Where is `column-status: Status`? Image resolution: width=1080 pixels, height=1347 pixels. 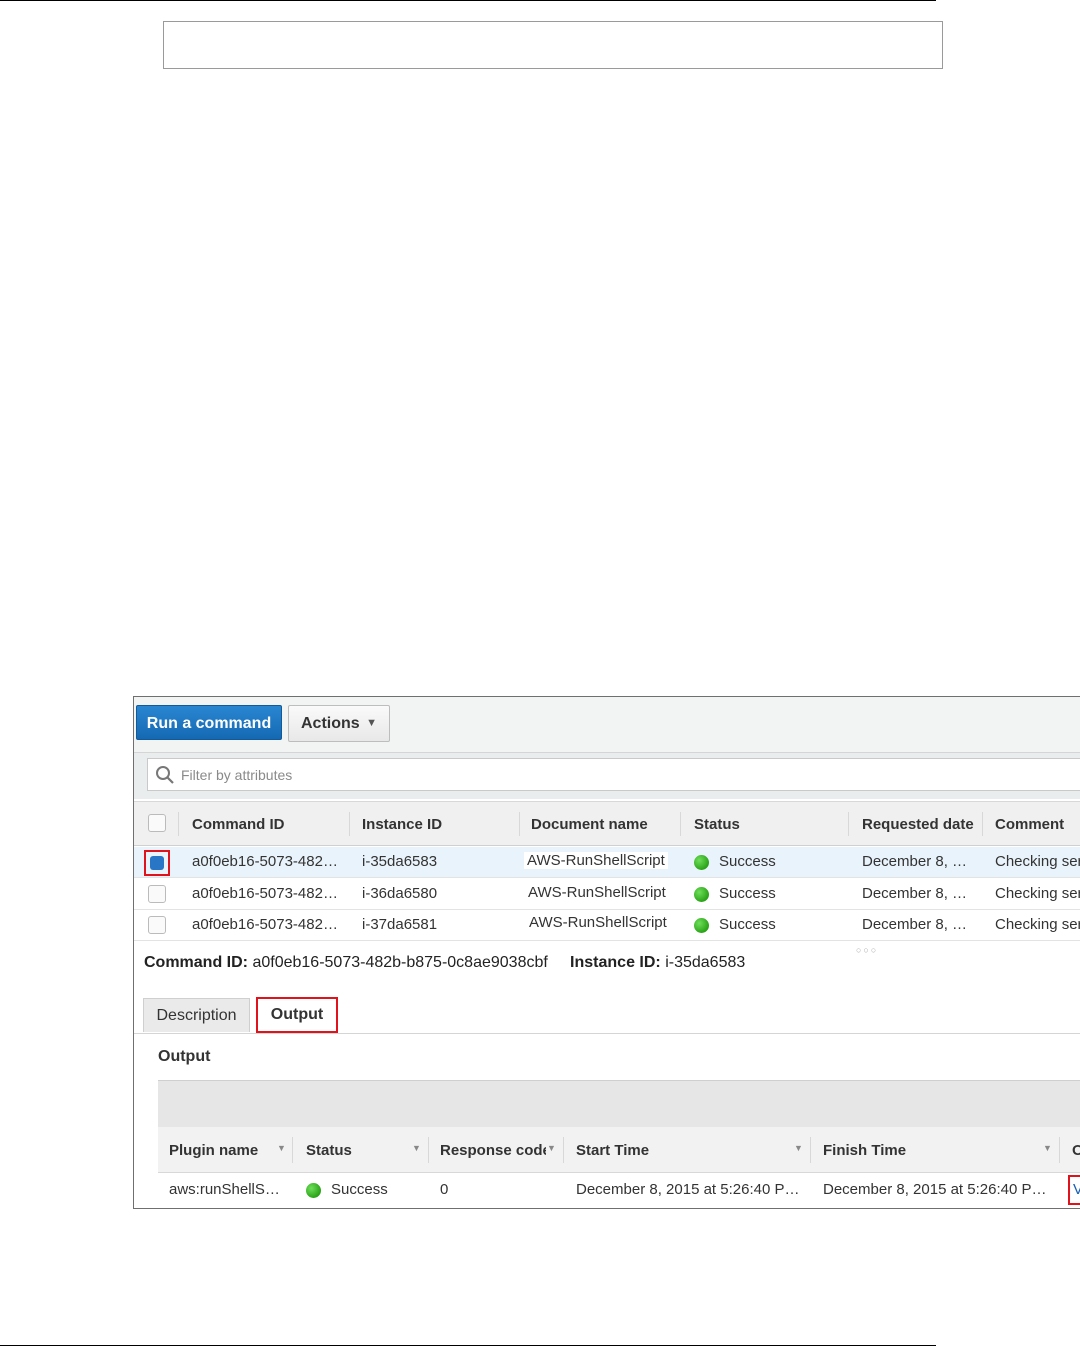
column-status: Status is located at coordinates (717, 824).